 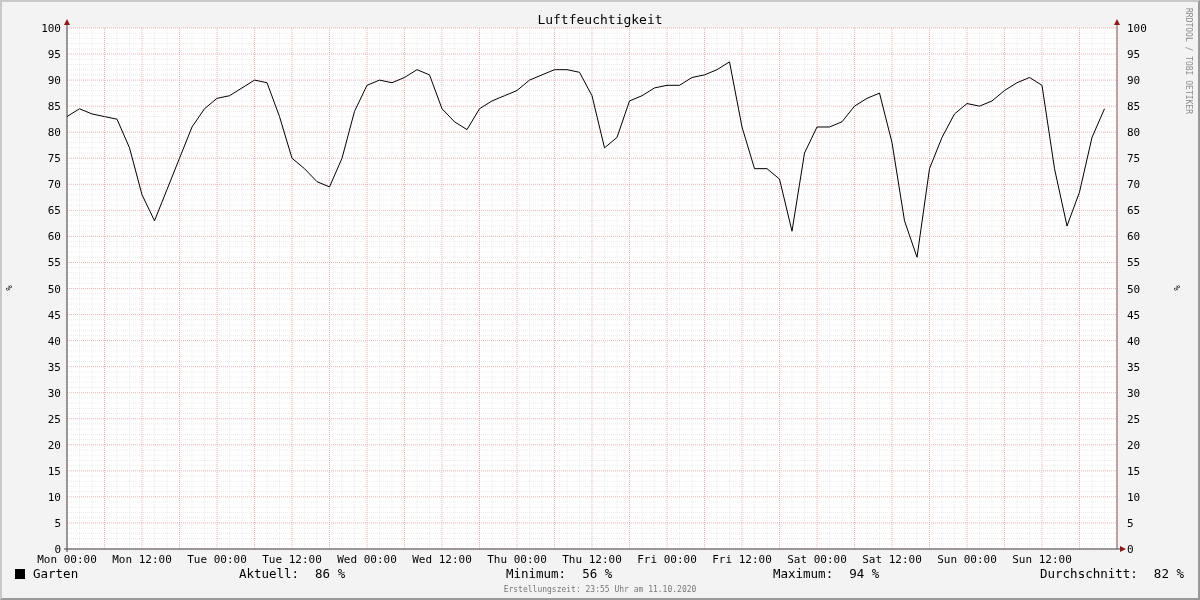 I want to click on stat-label: Aktuell:, so click(x=269, y=573).